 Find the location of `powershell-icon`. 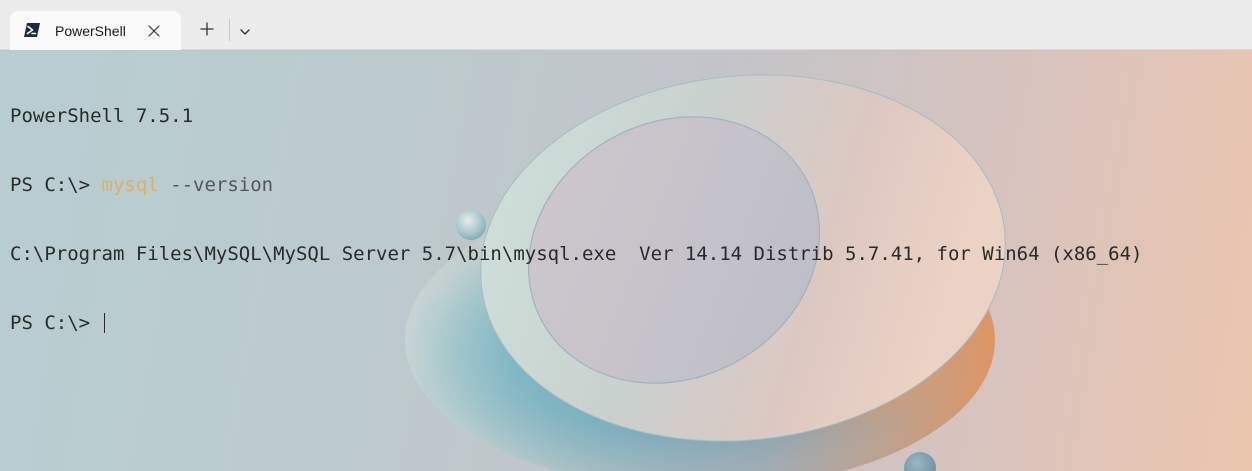

powershell-icon is located at coordinates (32, 30).